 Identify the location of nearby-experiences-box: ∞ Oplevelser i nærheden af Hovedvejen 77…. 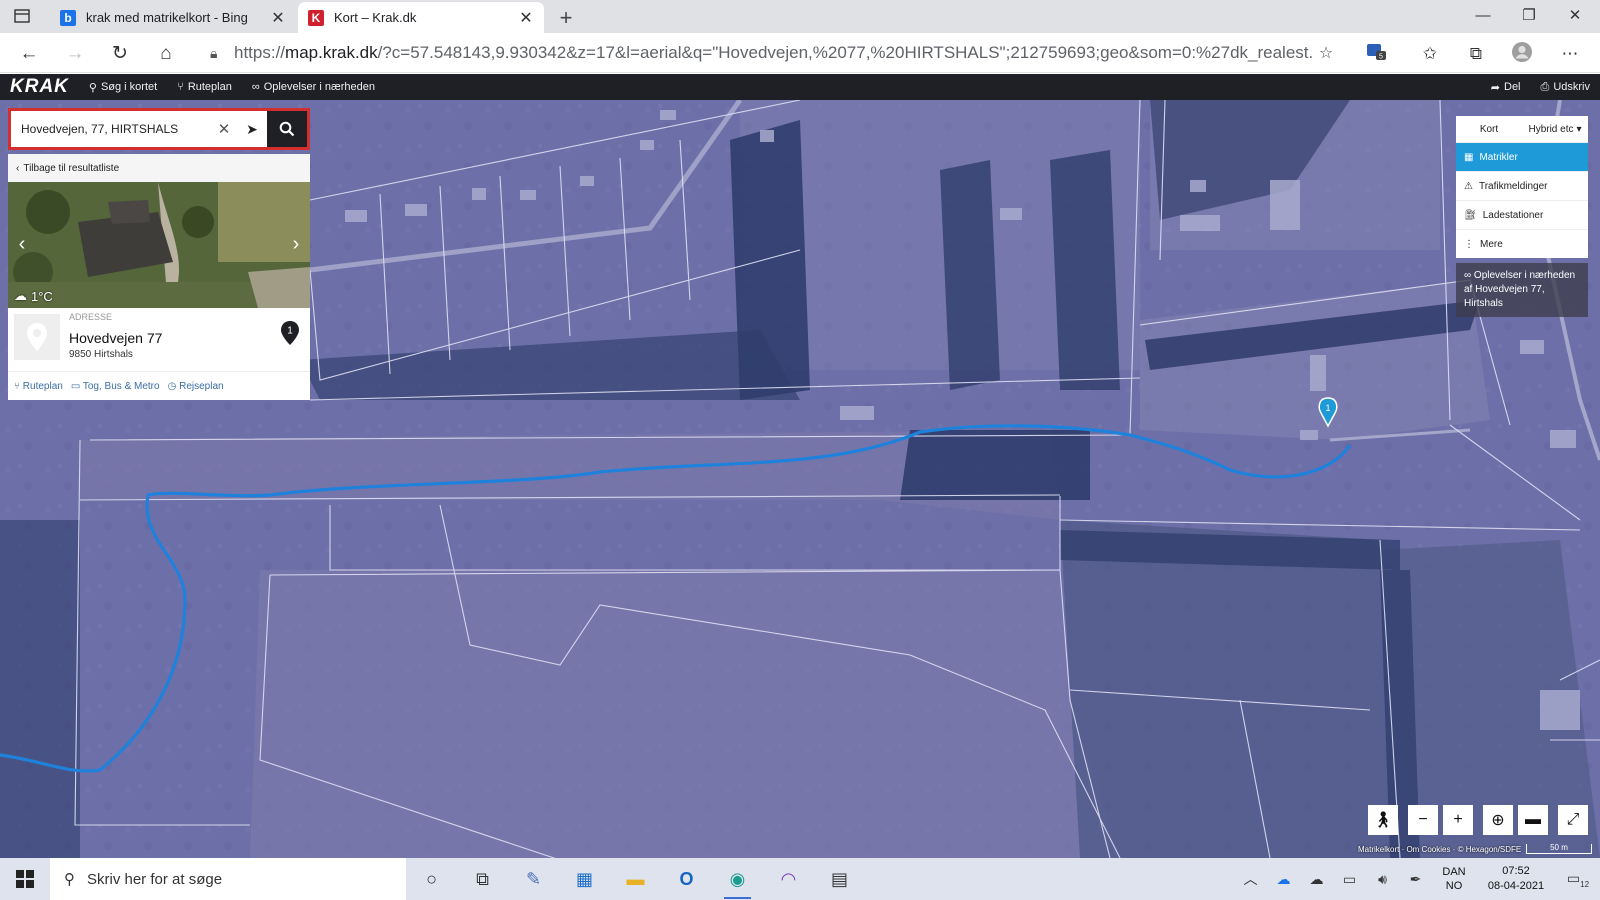
(1522, 290).